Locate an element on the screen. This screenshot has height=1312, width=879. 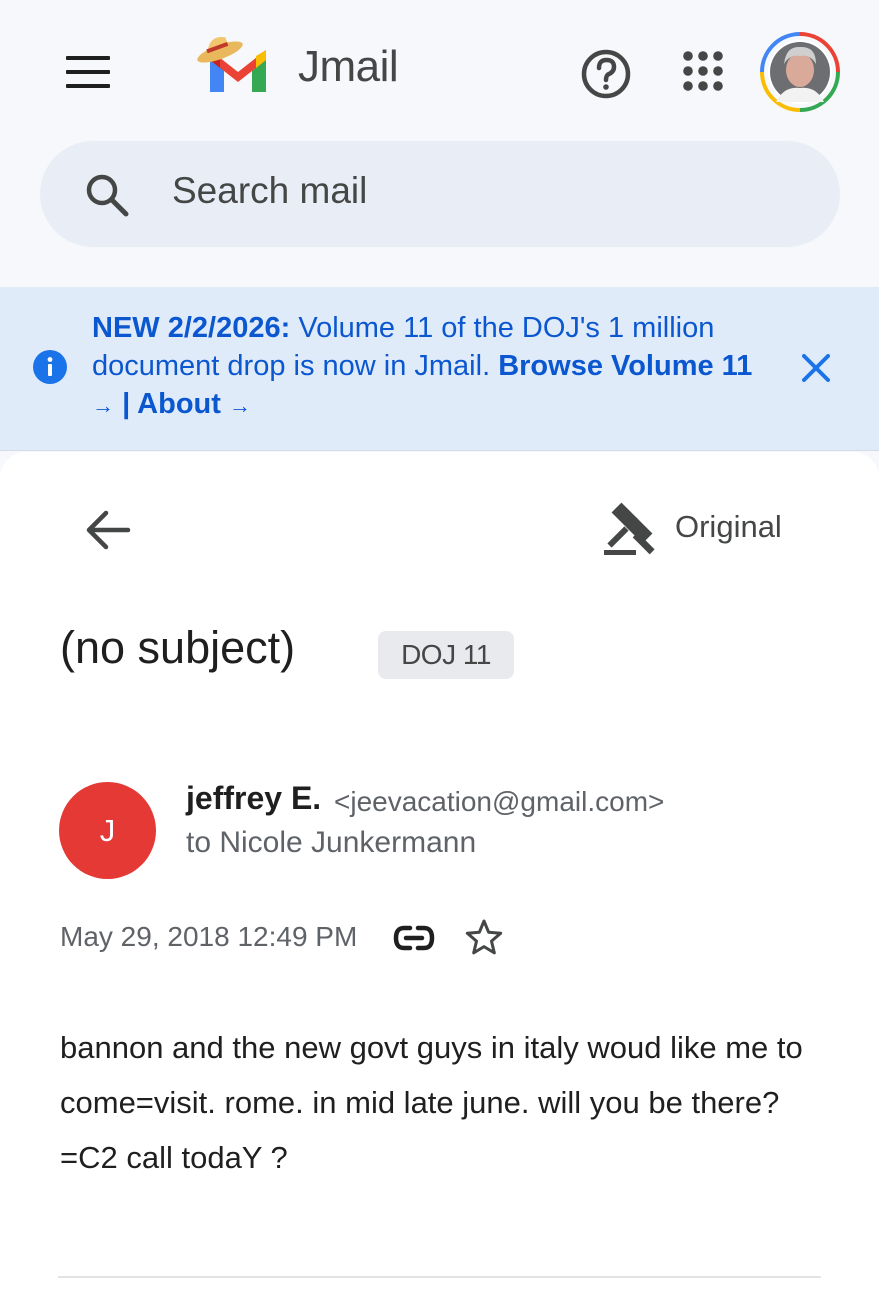
info-icon is located at coordinates (50, 367).